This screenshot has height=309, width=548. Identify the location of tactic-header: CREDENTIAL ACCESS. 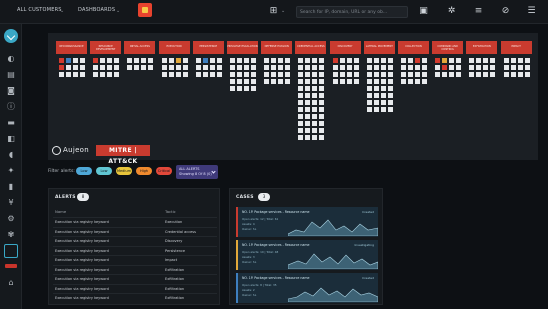
(311, 47).